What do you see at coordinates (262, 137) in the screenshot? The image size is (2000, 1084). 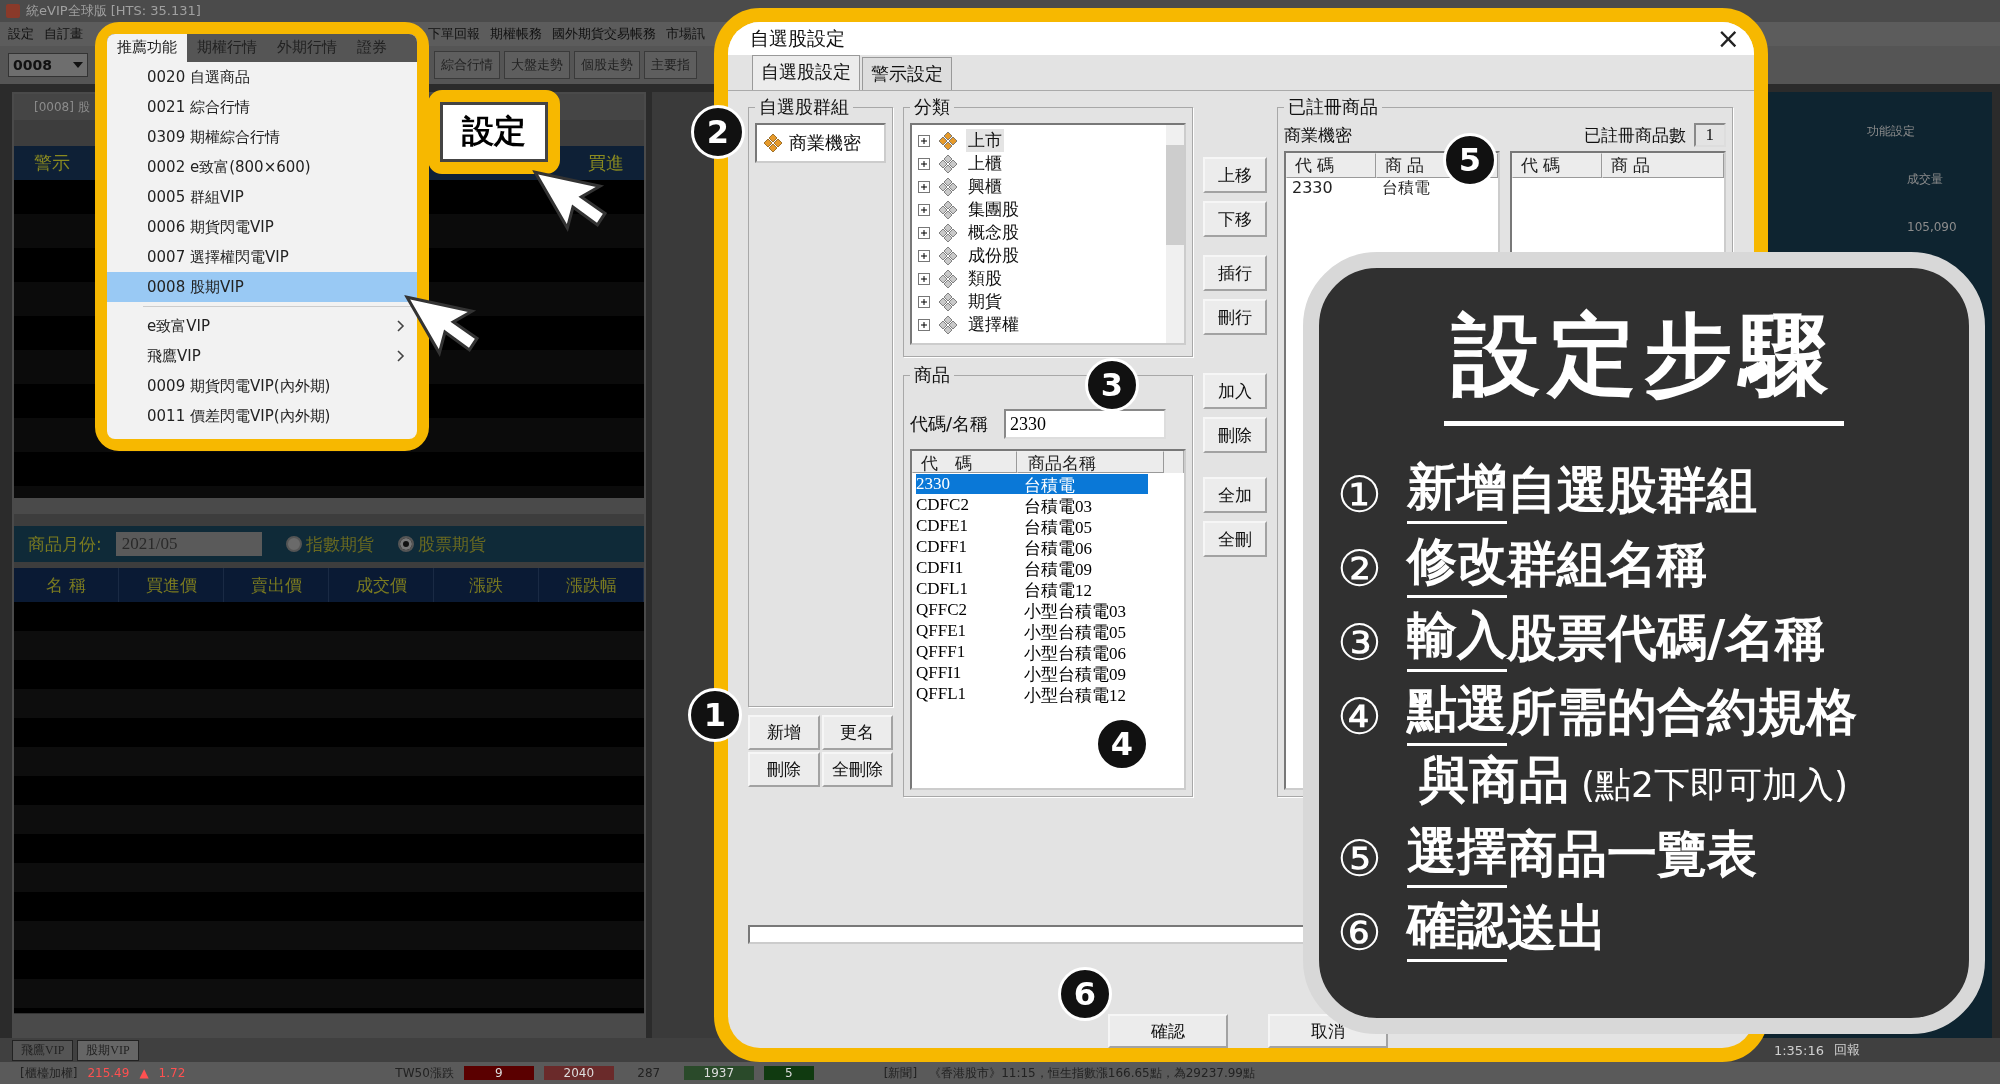 I see `menu-item: 0309 期權綜合行情` at bounding box center [262, 137].